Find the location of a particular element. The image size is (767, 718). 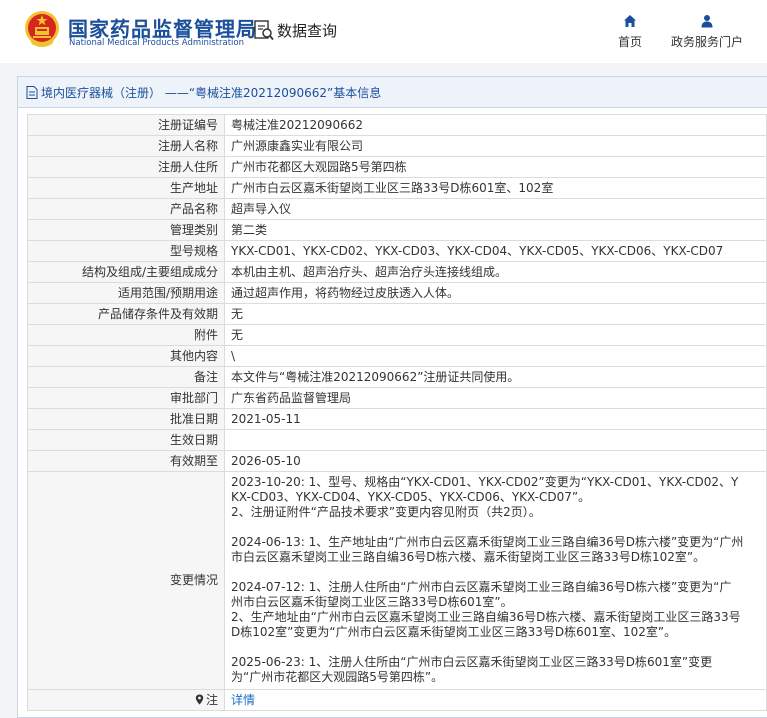

row-value: 第二类 is located at coordinates (495, 230).